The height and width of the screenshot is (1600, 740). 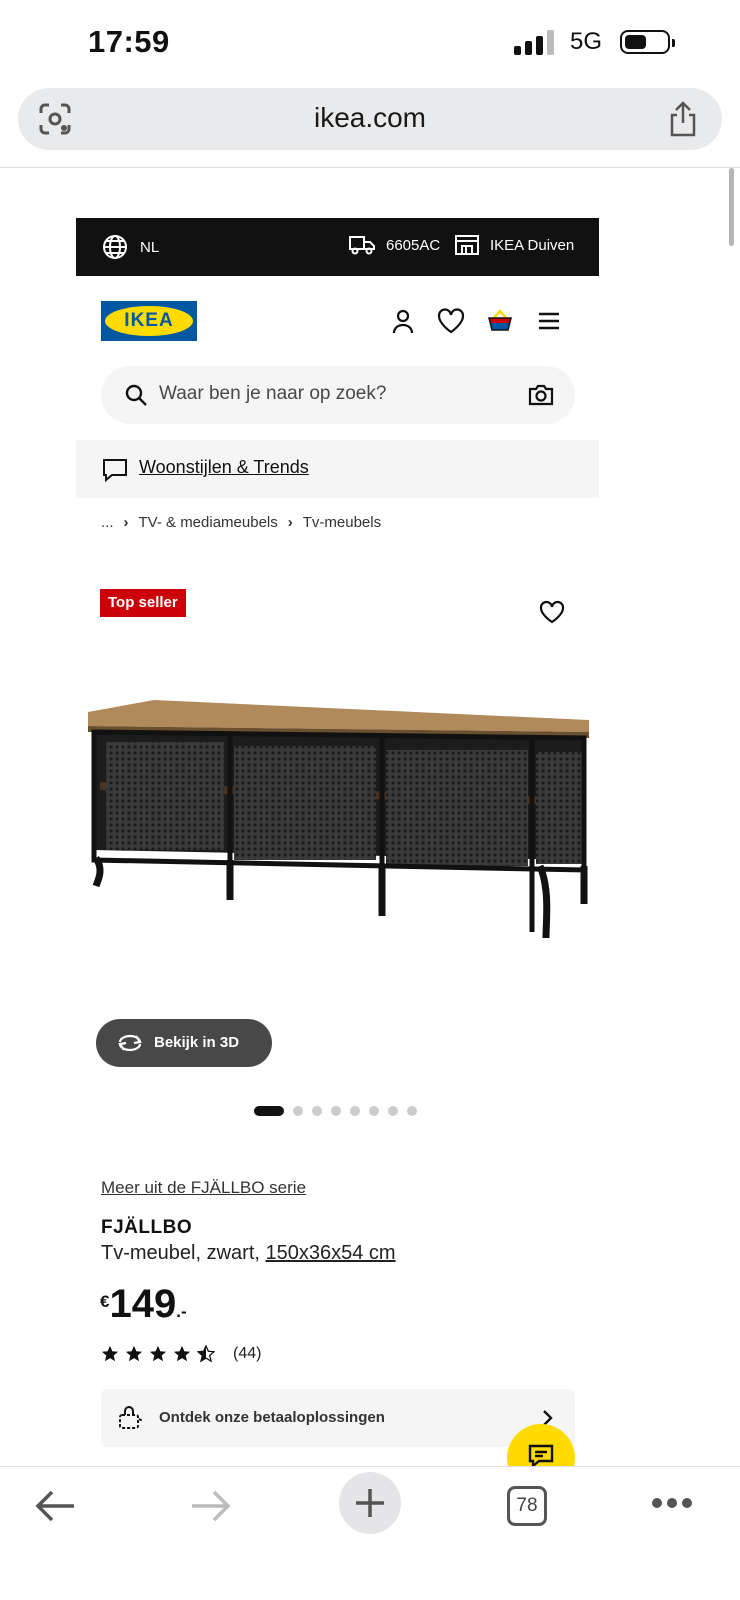 I want to click on search-icon, so click(x=136, y=395).